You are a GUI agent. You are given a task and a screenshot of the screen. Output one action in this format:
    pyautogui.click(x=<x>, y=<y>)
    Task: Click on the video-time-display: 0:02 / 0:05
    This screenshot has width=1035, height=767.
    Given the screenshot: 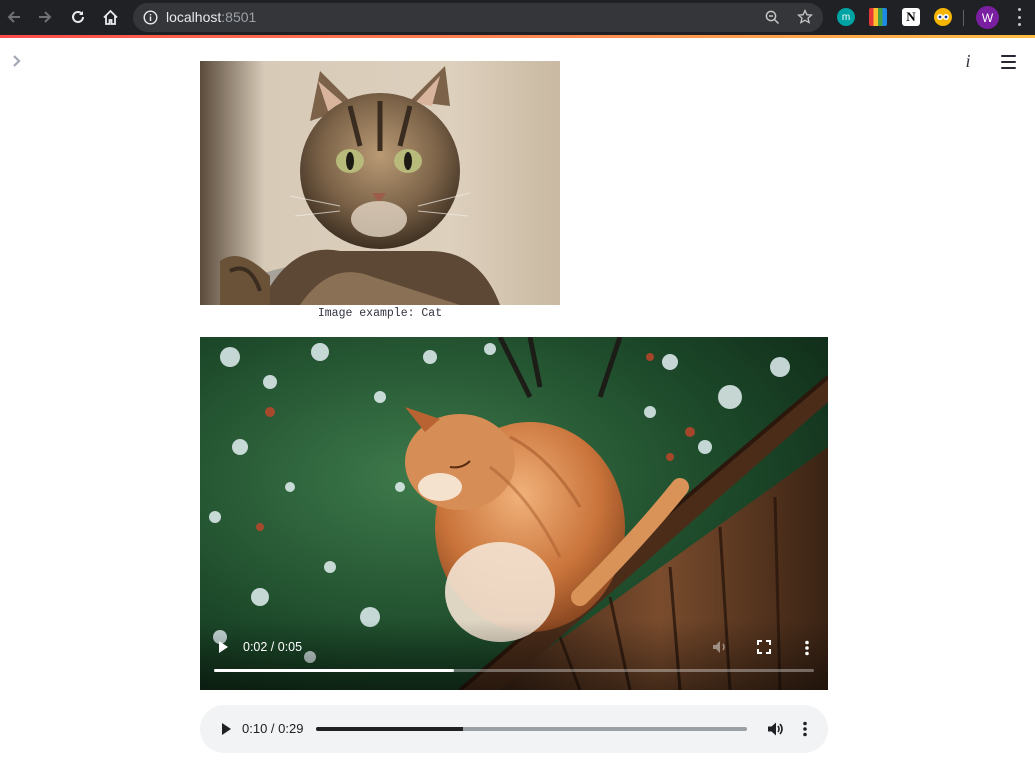 What is the action you would take?
    pyautogui.click(x=273, y=647)
    